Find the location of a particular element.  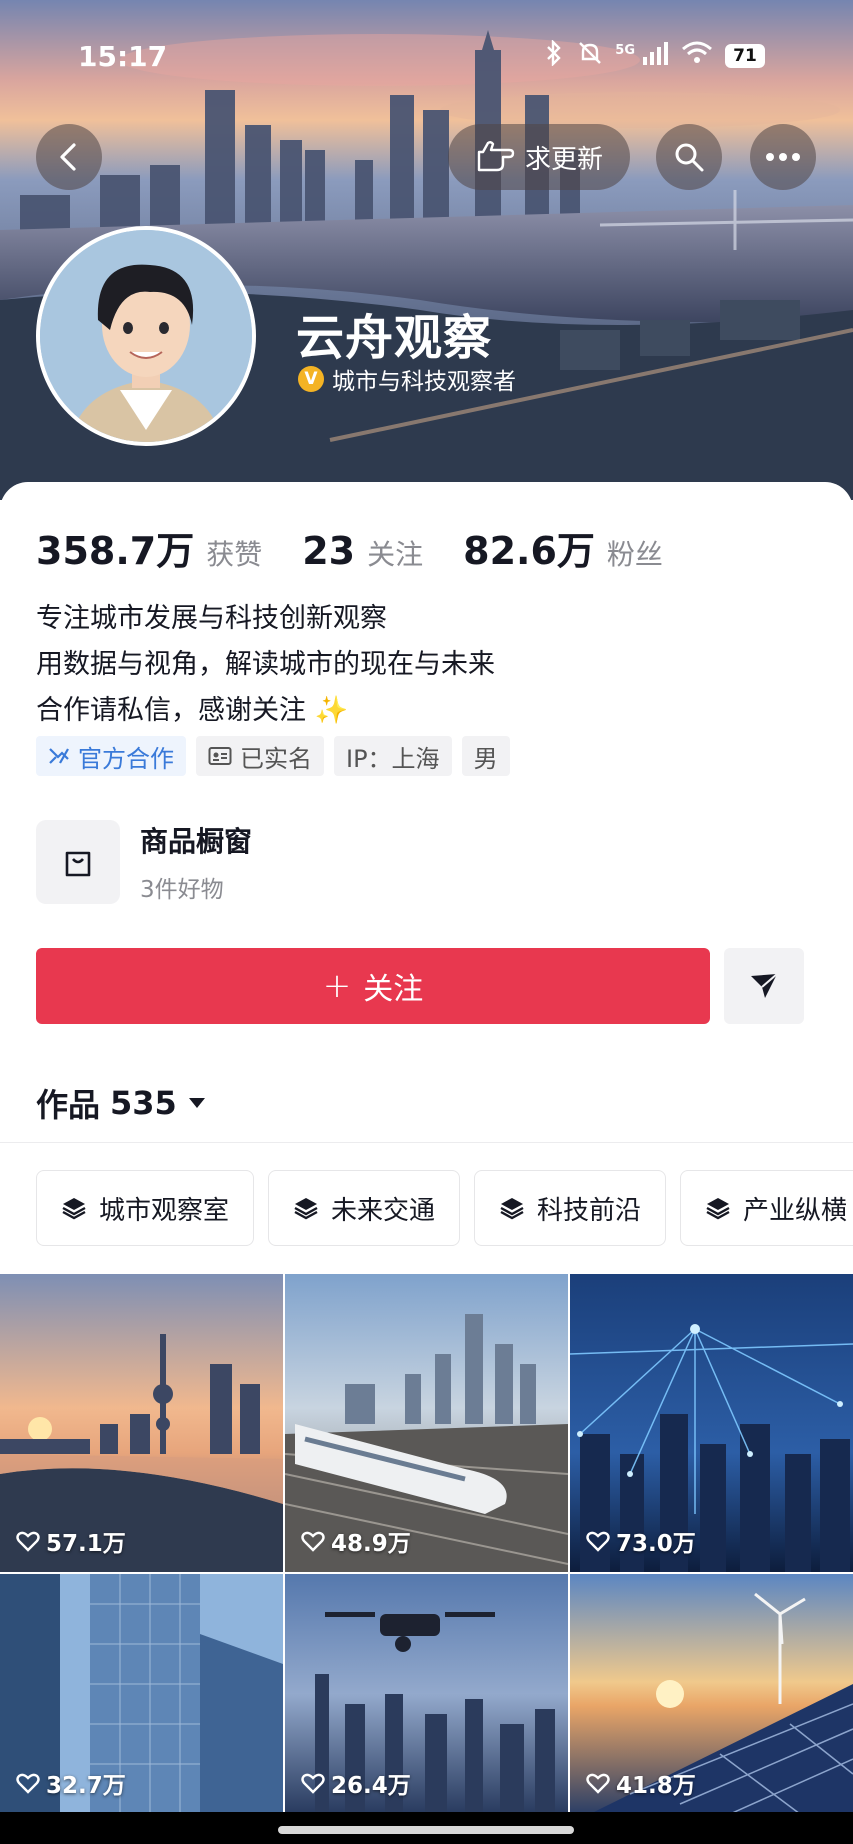

search-button is located at coordinates (689, 157).